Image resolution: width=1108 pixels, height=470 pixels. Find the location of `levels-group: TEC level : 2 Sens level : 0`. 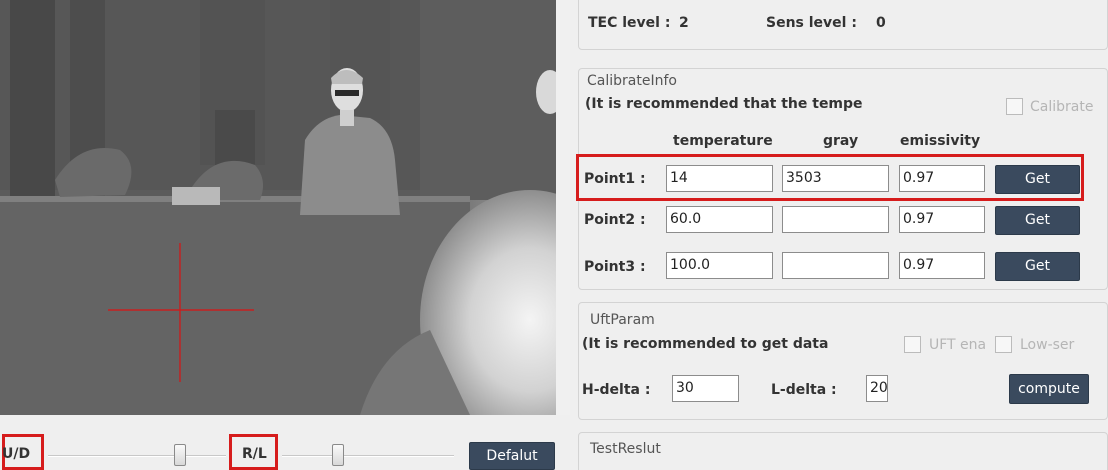

levels-group: TEC level : 2 Sens level : 0 is located at coordinates (843, 25).